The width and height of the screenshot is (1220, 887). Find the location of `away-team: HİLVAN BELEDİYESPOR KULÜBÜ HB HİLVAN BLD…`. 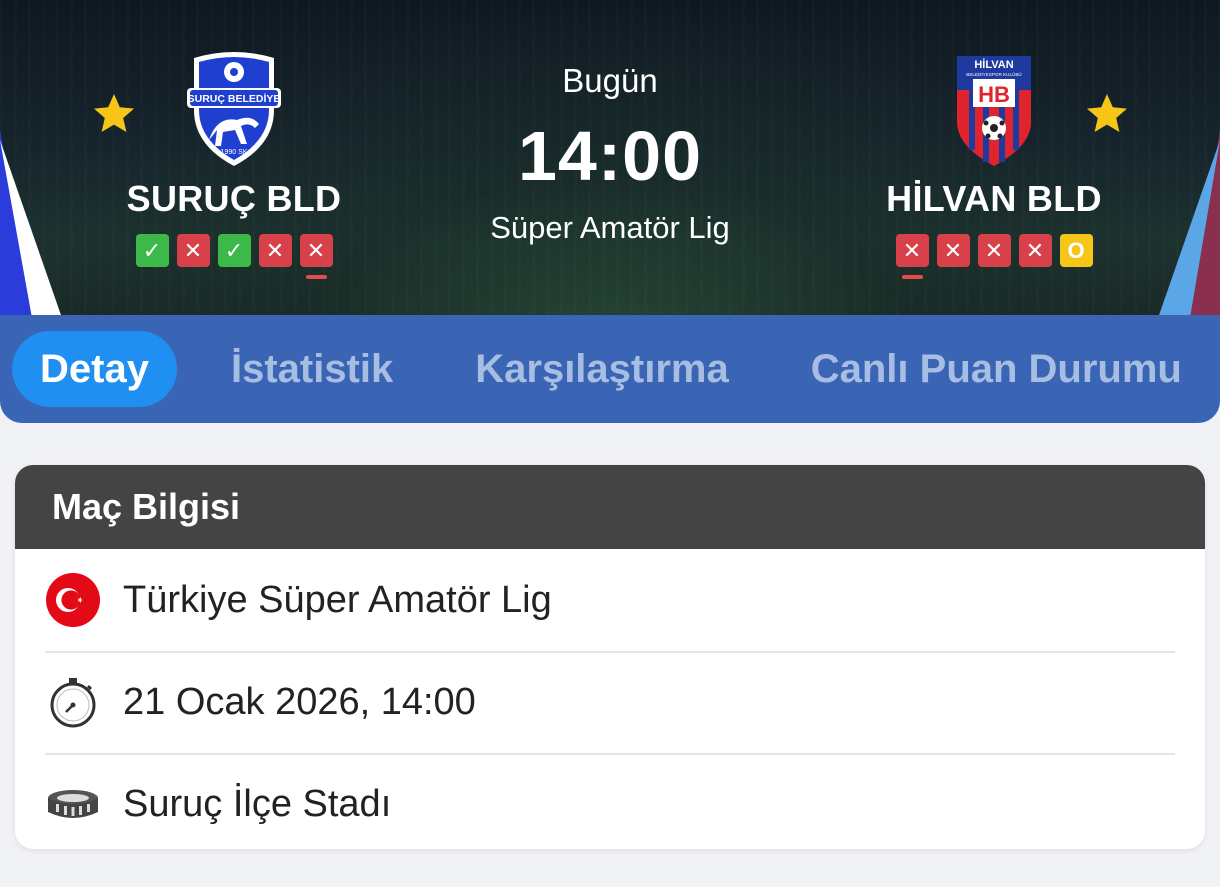

away-team: HİLVAN BELEDİYESPOR KULÜBÜ HB HİLVAN BLD… is located at coordinates (994, 164).